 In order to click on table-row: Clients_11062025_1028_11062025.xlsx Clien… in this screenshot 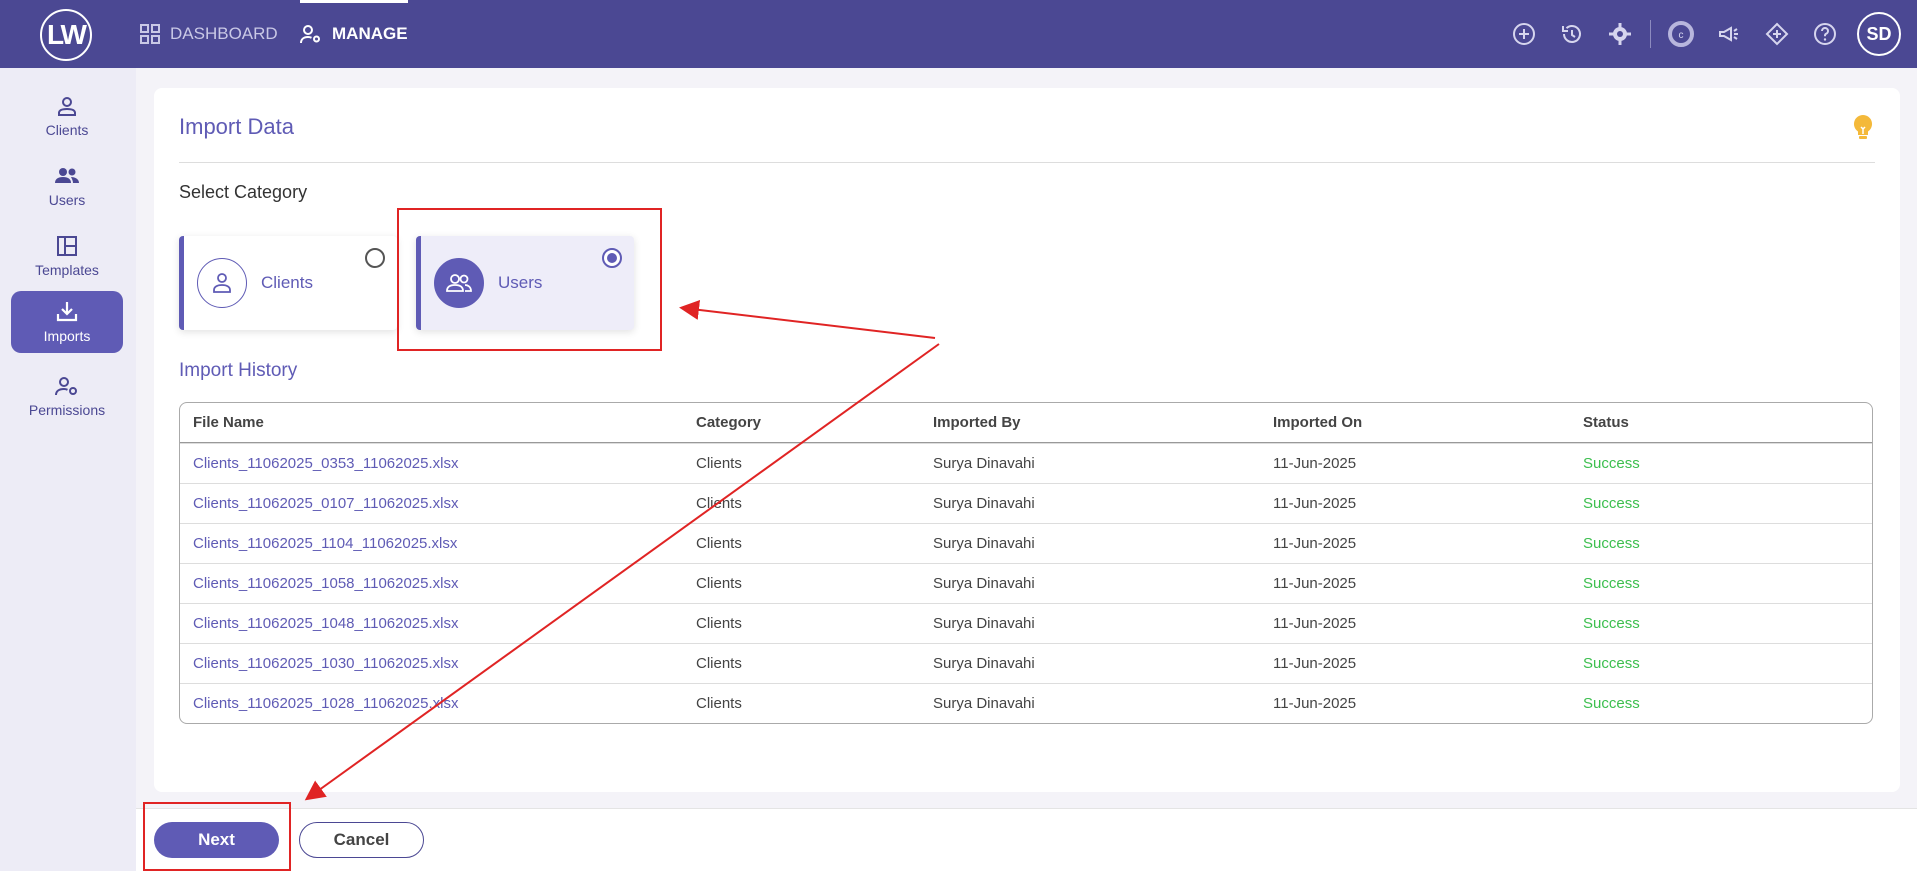, I will do `click(1026, 703)`.